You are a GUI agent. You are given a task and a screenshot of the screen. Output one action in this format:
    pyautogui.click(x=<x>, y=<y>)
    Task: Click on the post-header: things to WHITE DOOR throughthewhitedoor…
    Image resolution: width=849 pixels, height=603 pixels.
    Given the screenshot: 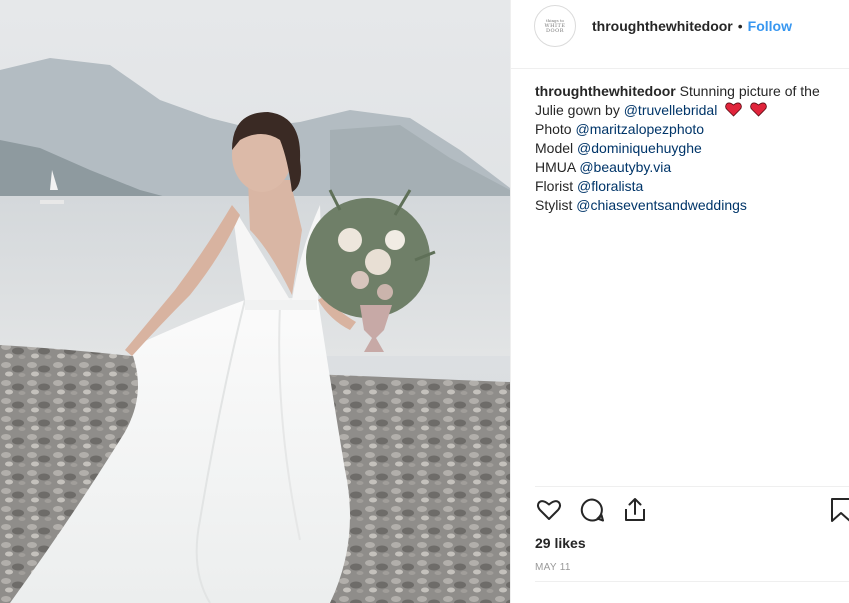 What is the action you would take?
    pyautogui.click(x=663, y=26)
    